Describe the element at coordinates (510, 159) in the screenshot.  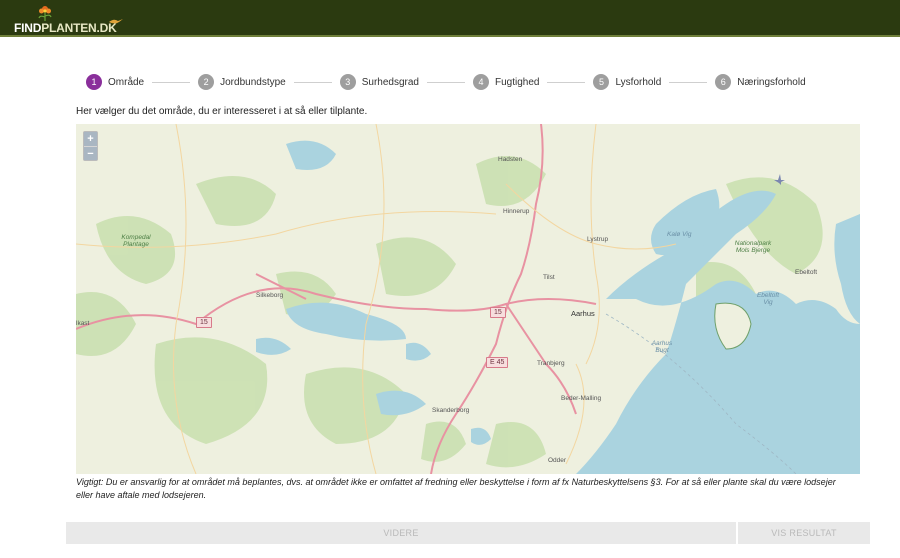
I see `map-label-hadsten: Hadsten` at that location.